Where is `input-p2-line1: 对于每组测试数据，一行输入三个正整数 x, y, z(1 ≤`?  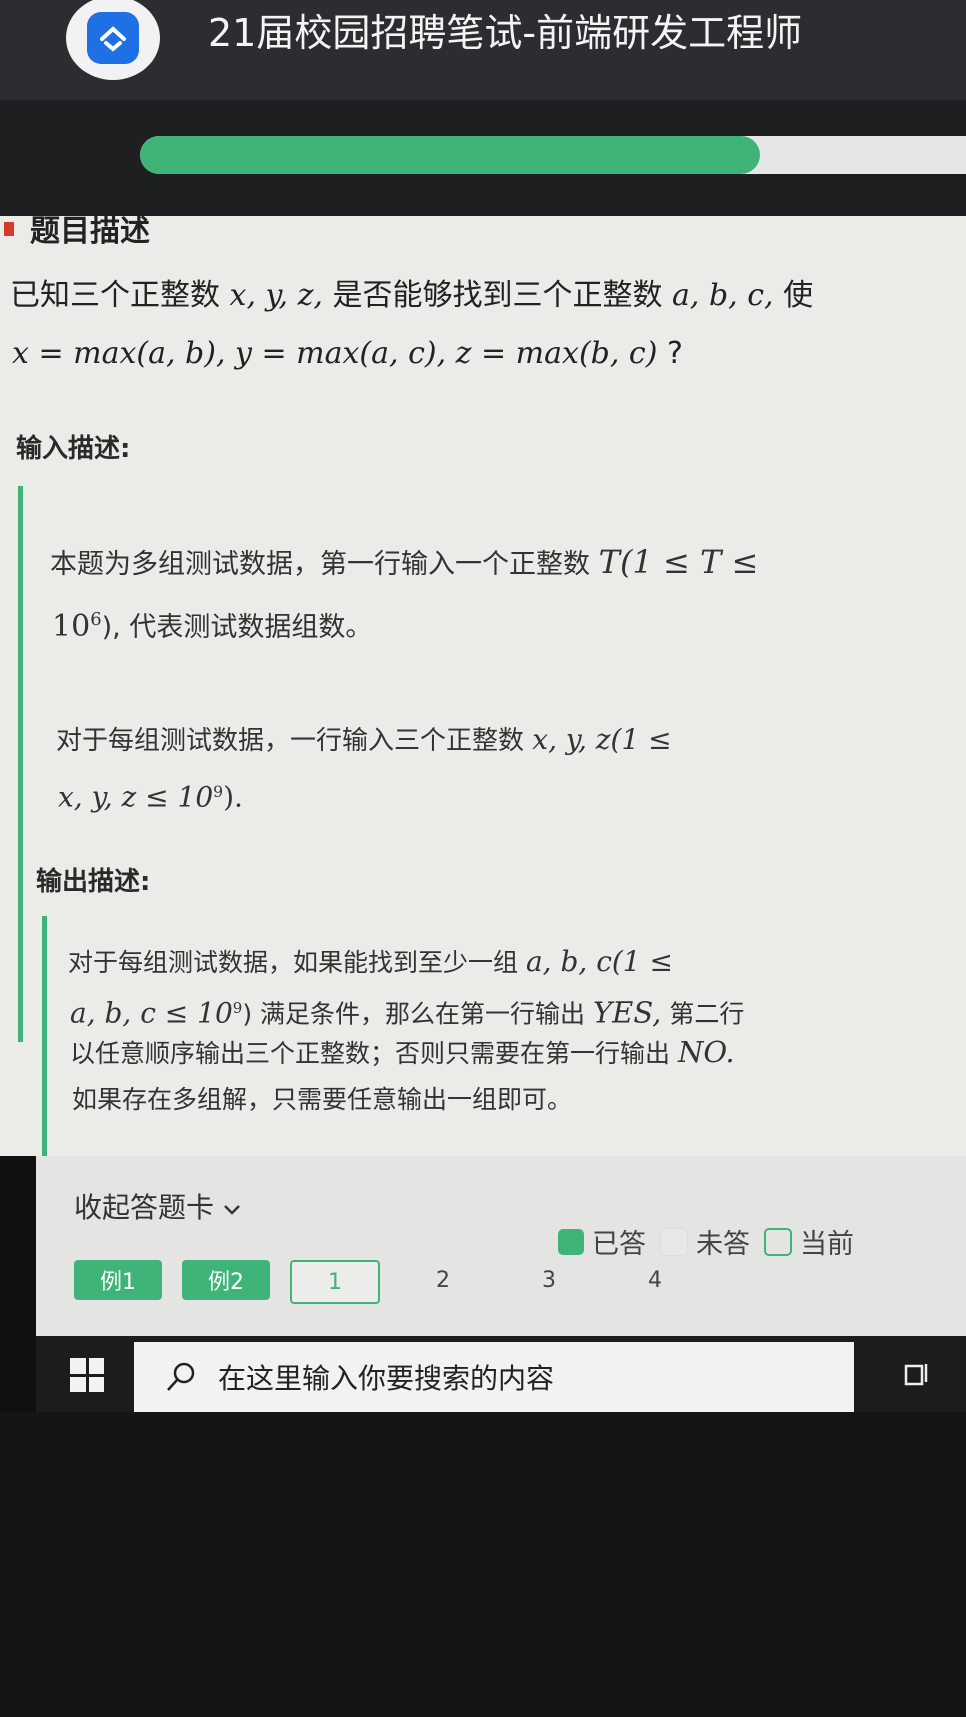 input-p2-line1: 对于每组测试数据，一行输入三个正整数 x, y, z(1 ≤ is located at coordinates (364, 740).